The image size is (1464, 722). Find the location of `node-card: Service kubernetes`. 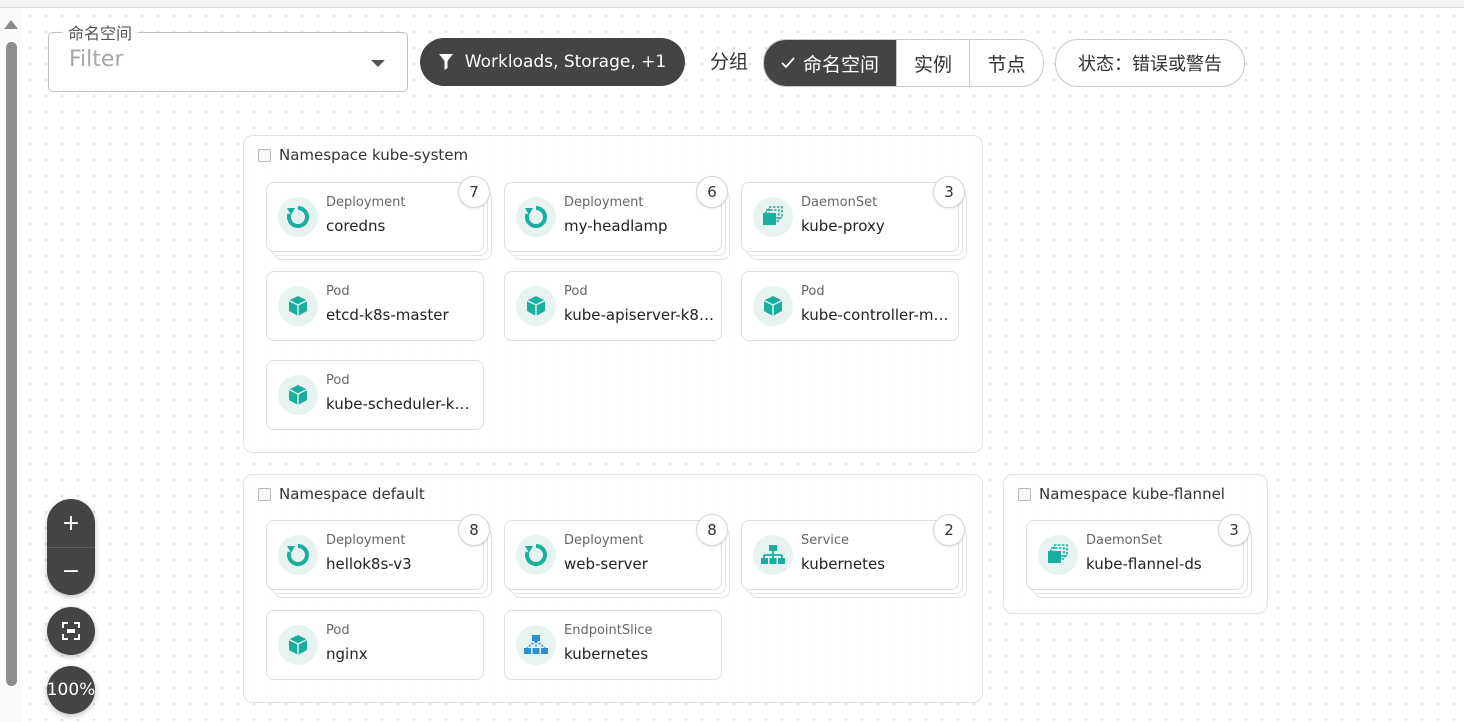

node-card: Service kubernetes is located at coordinates (850, 555).